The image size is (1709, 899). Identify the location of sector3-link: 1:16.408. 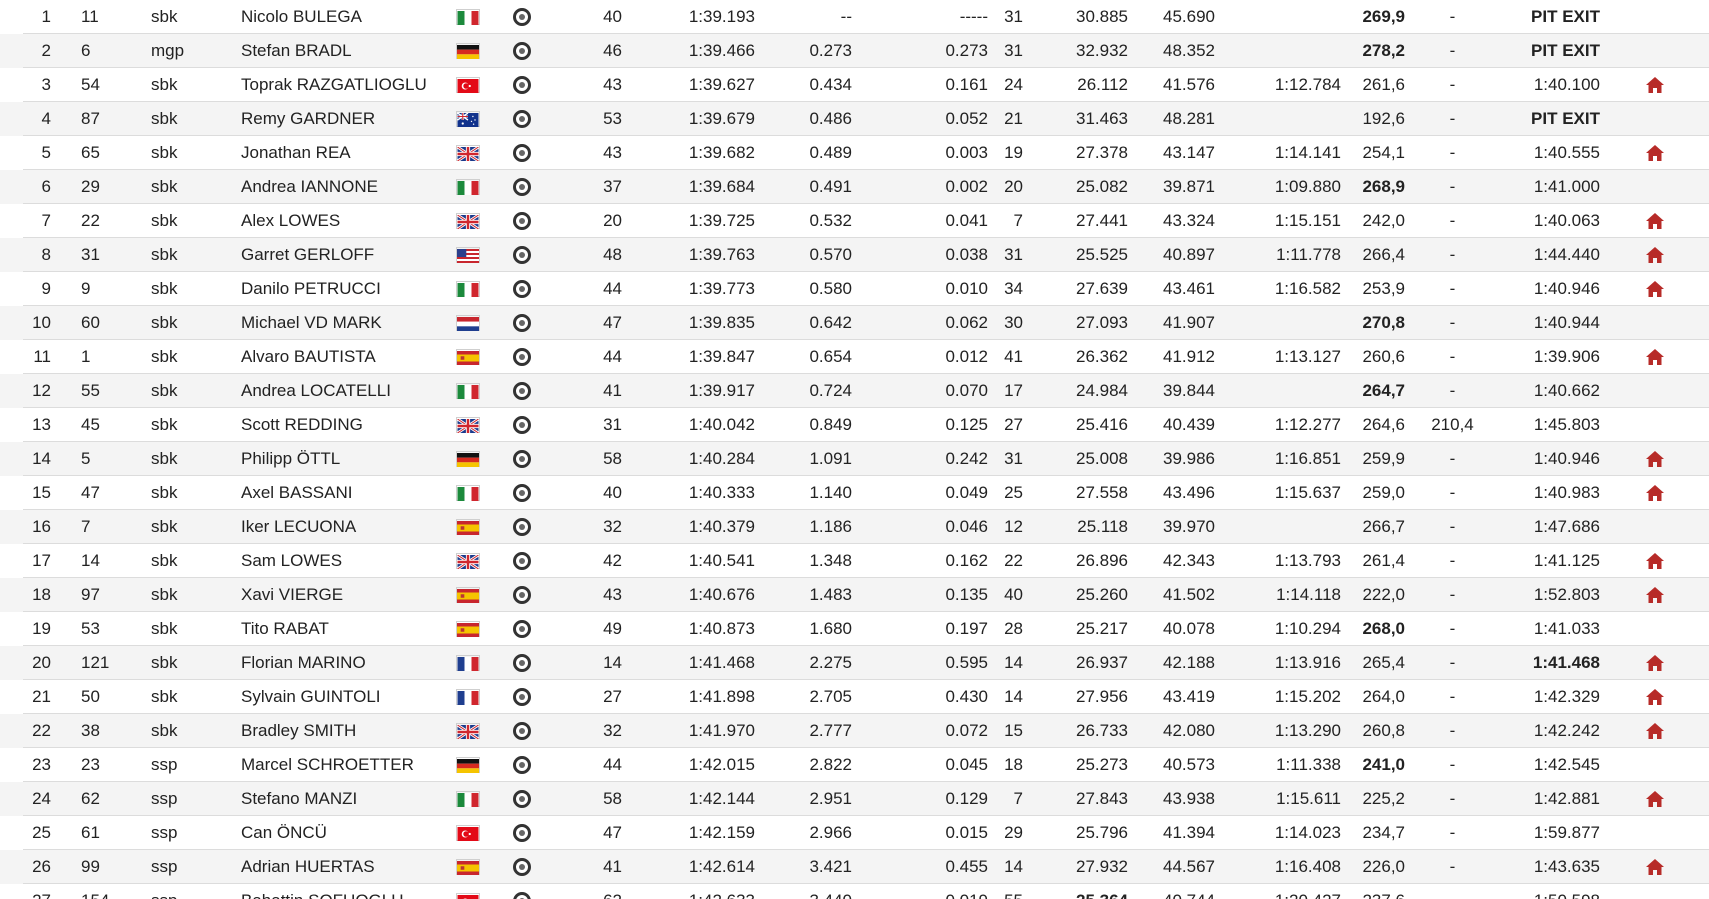
(1278, 866).